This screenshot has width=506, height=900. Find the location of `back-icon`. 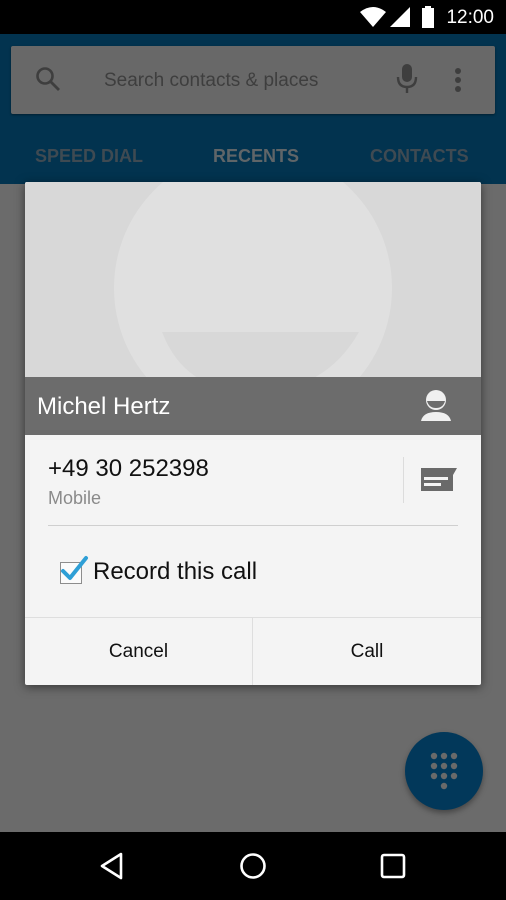

back-icon is located at coordinates (112, 866).